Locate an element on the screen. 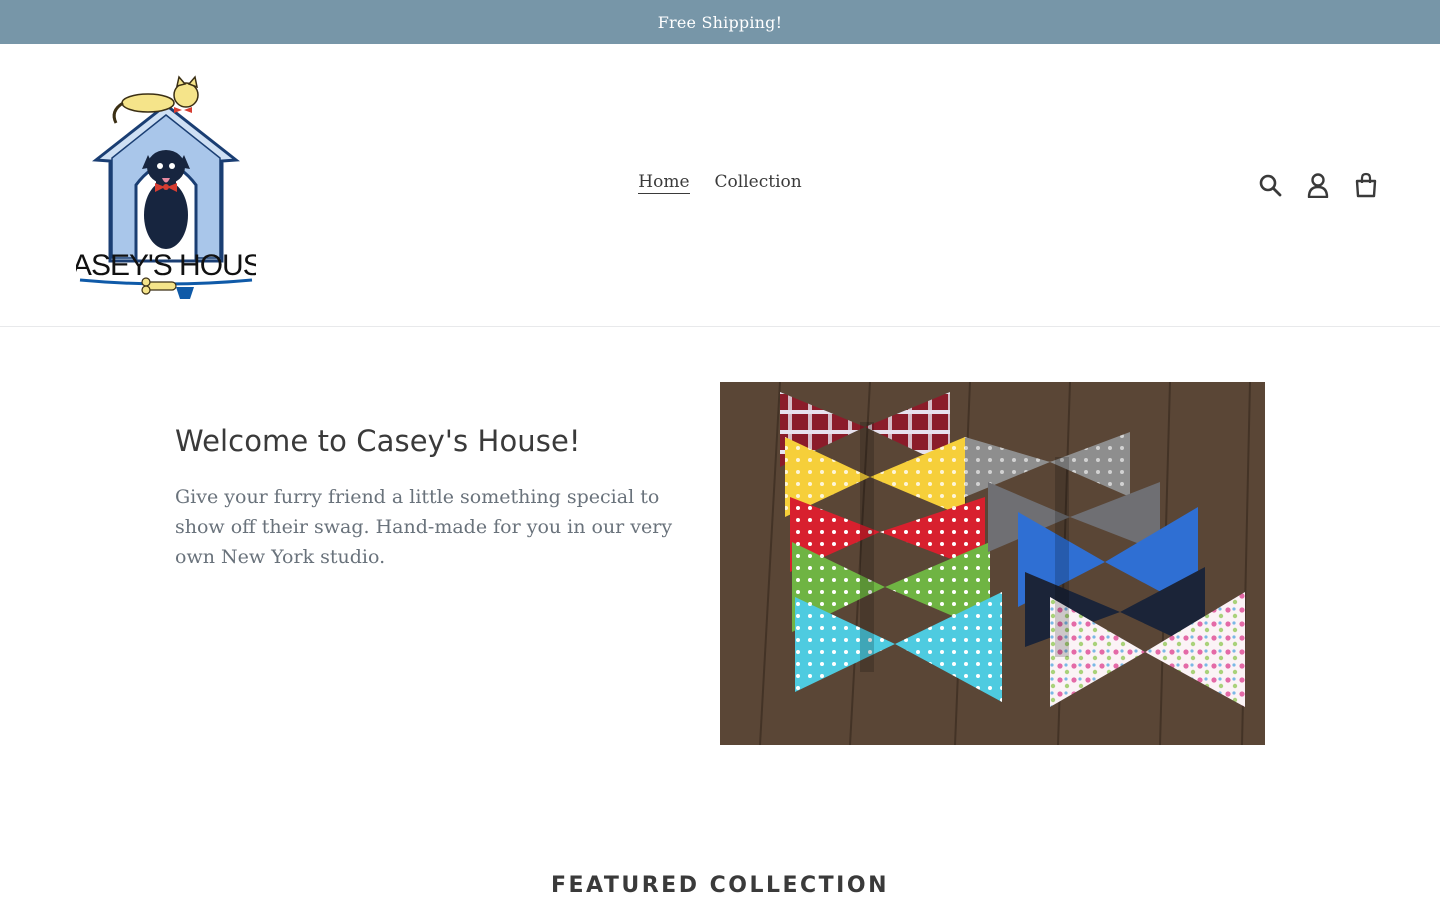 The image size is (1440, 900). nav-collection: Collection is located at coordinates (758, 183).